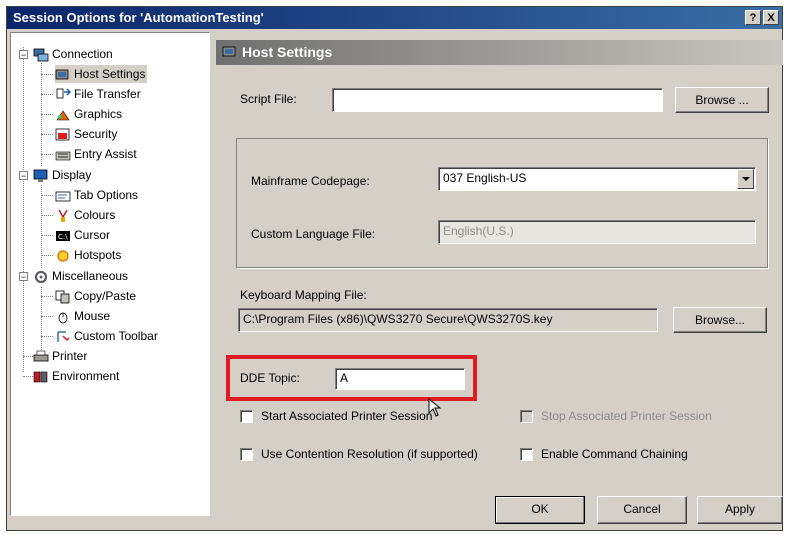 Image resolution: width=789 pixels, height=537 pixels. I want to click on tree-item-printer: Printer, so click(60, 356).